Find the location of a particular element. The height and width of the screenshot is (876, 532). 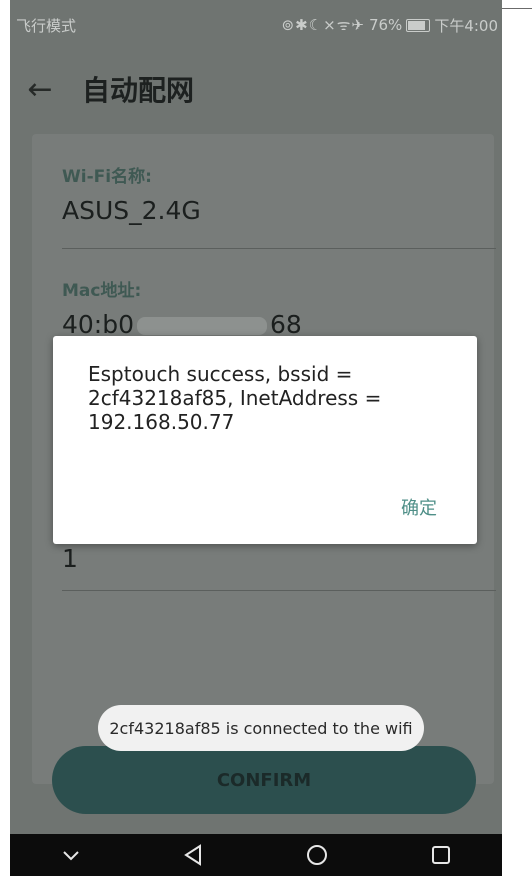

wifi-divider is located at coordinates (279, 248).